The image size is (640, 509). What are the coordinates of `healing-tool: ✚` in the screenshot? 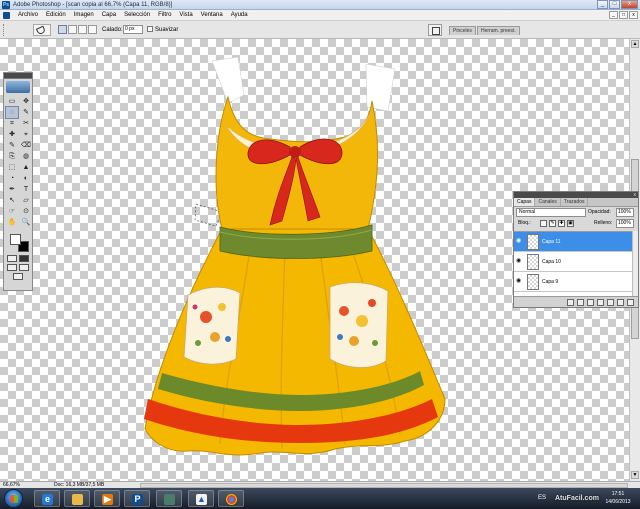 It's located at (12, 134).